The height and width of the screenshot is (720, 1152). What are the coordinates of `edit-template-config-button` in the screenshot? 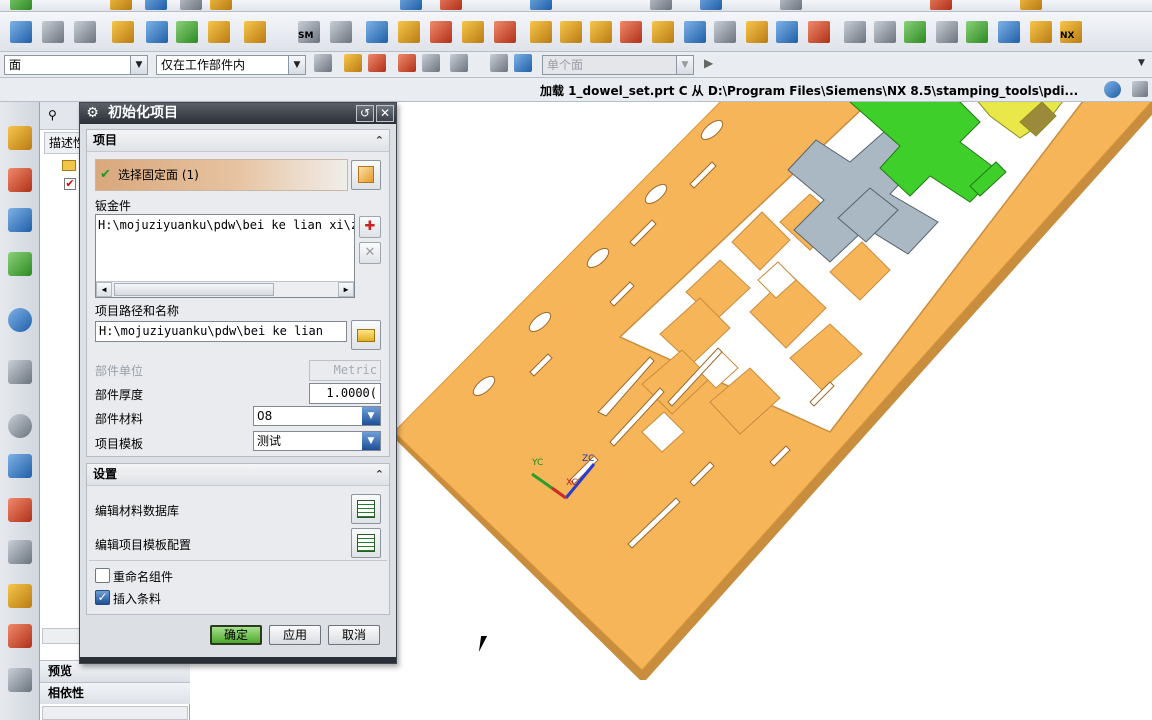 It's located at (366, 543).